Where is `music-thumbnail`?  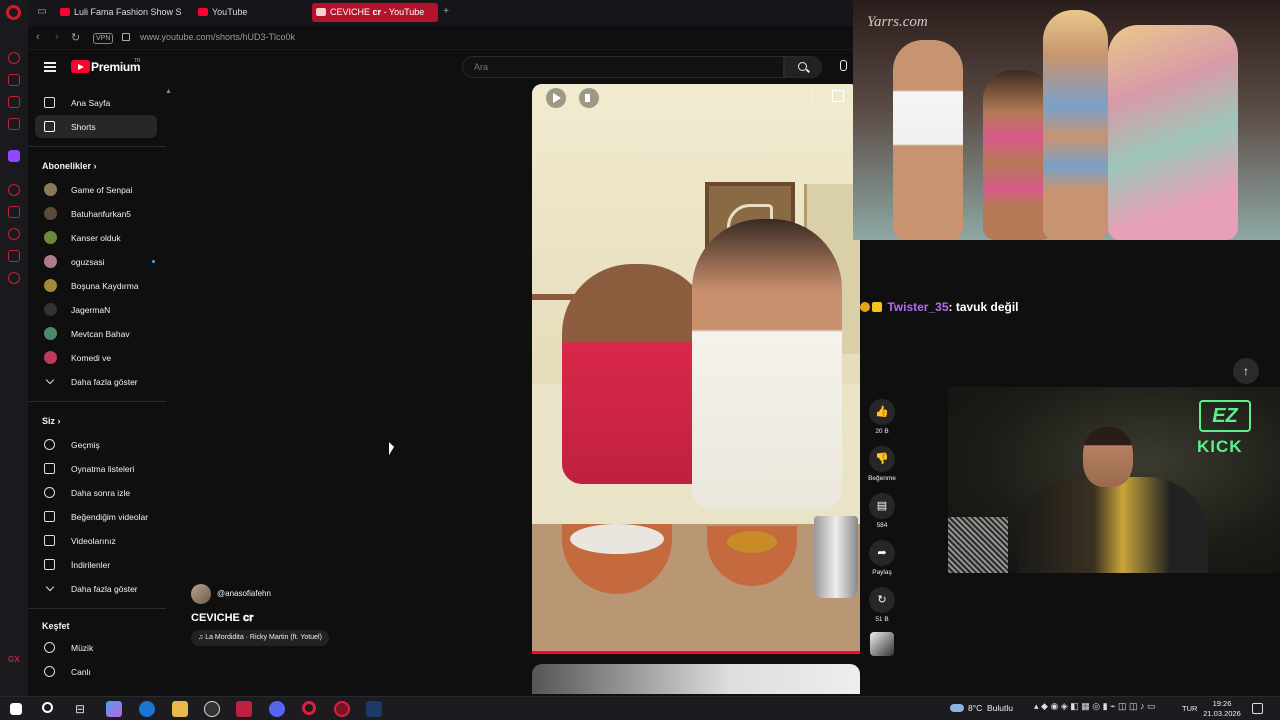 music-thumbnail is located at coordinates (882, 644).